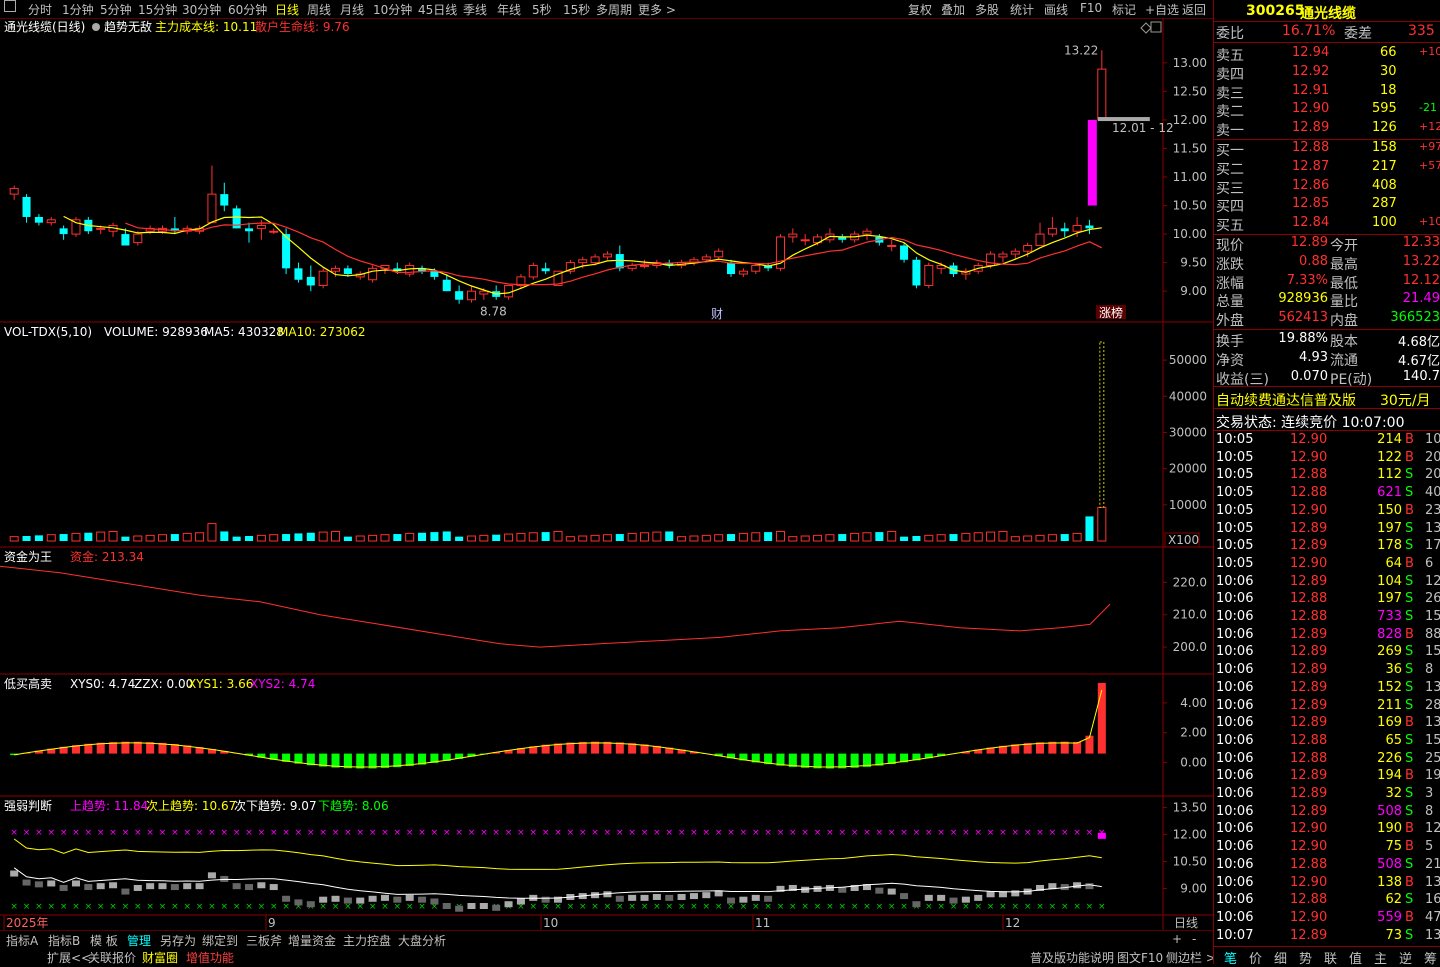  Describe the element at coordinates (1162, 9) in the screenshot. I see `tool-button: +自选` at that location.